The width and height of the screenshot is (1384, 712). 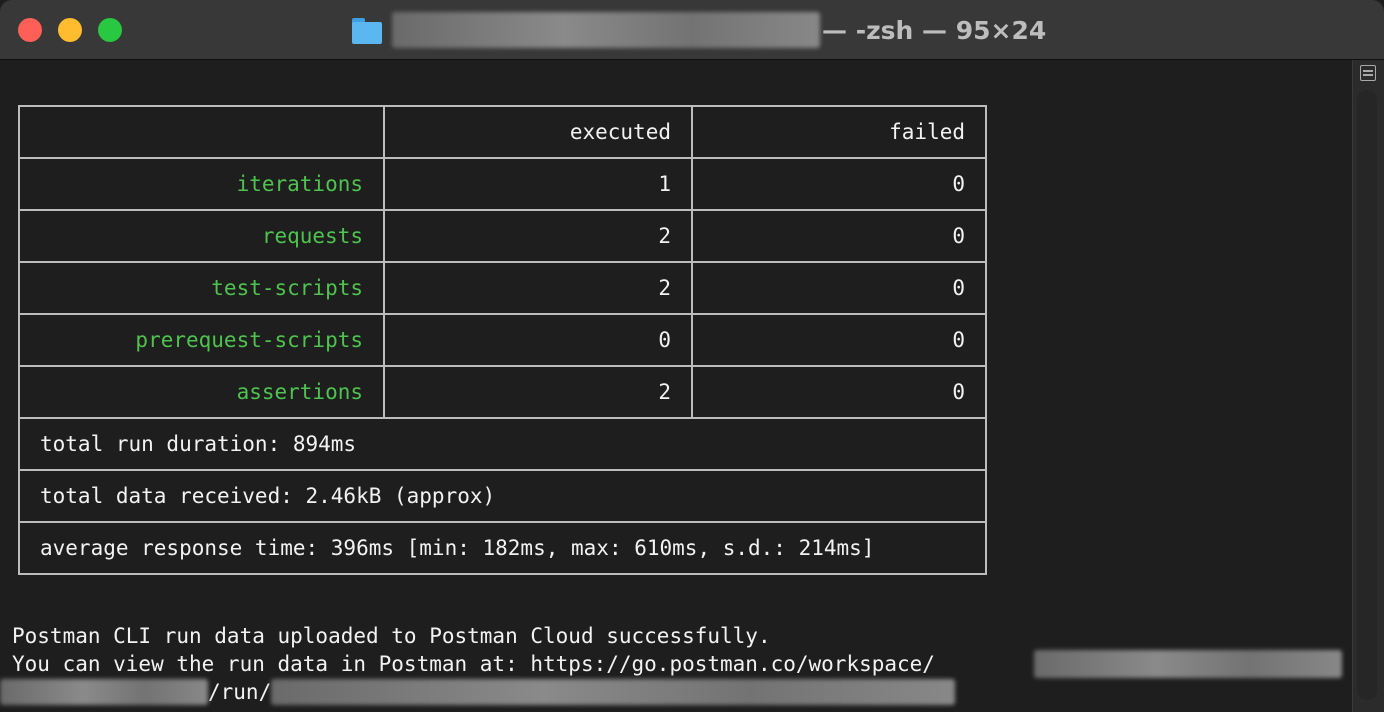 I want to click on close-button, so click(x=30, y=30).